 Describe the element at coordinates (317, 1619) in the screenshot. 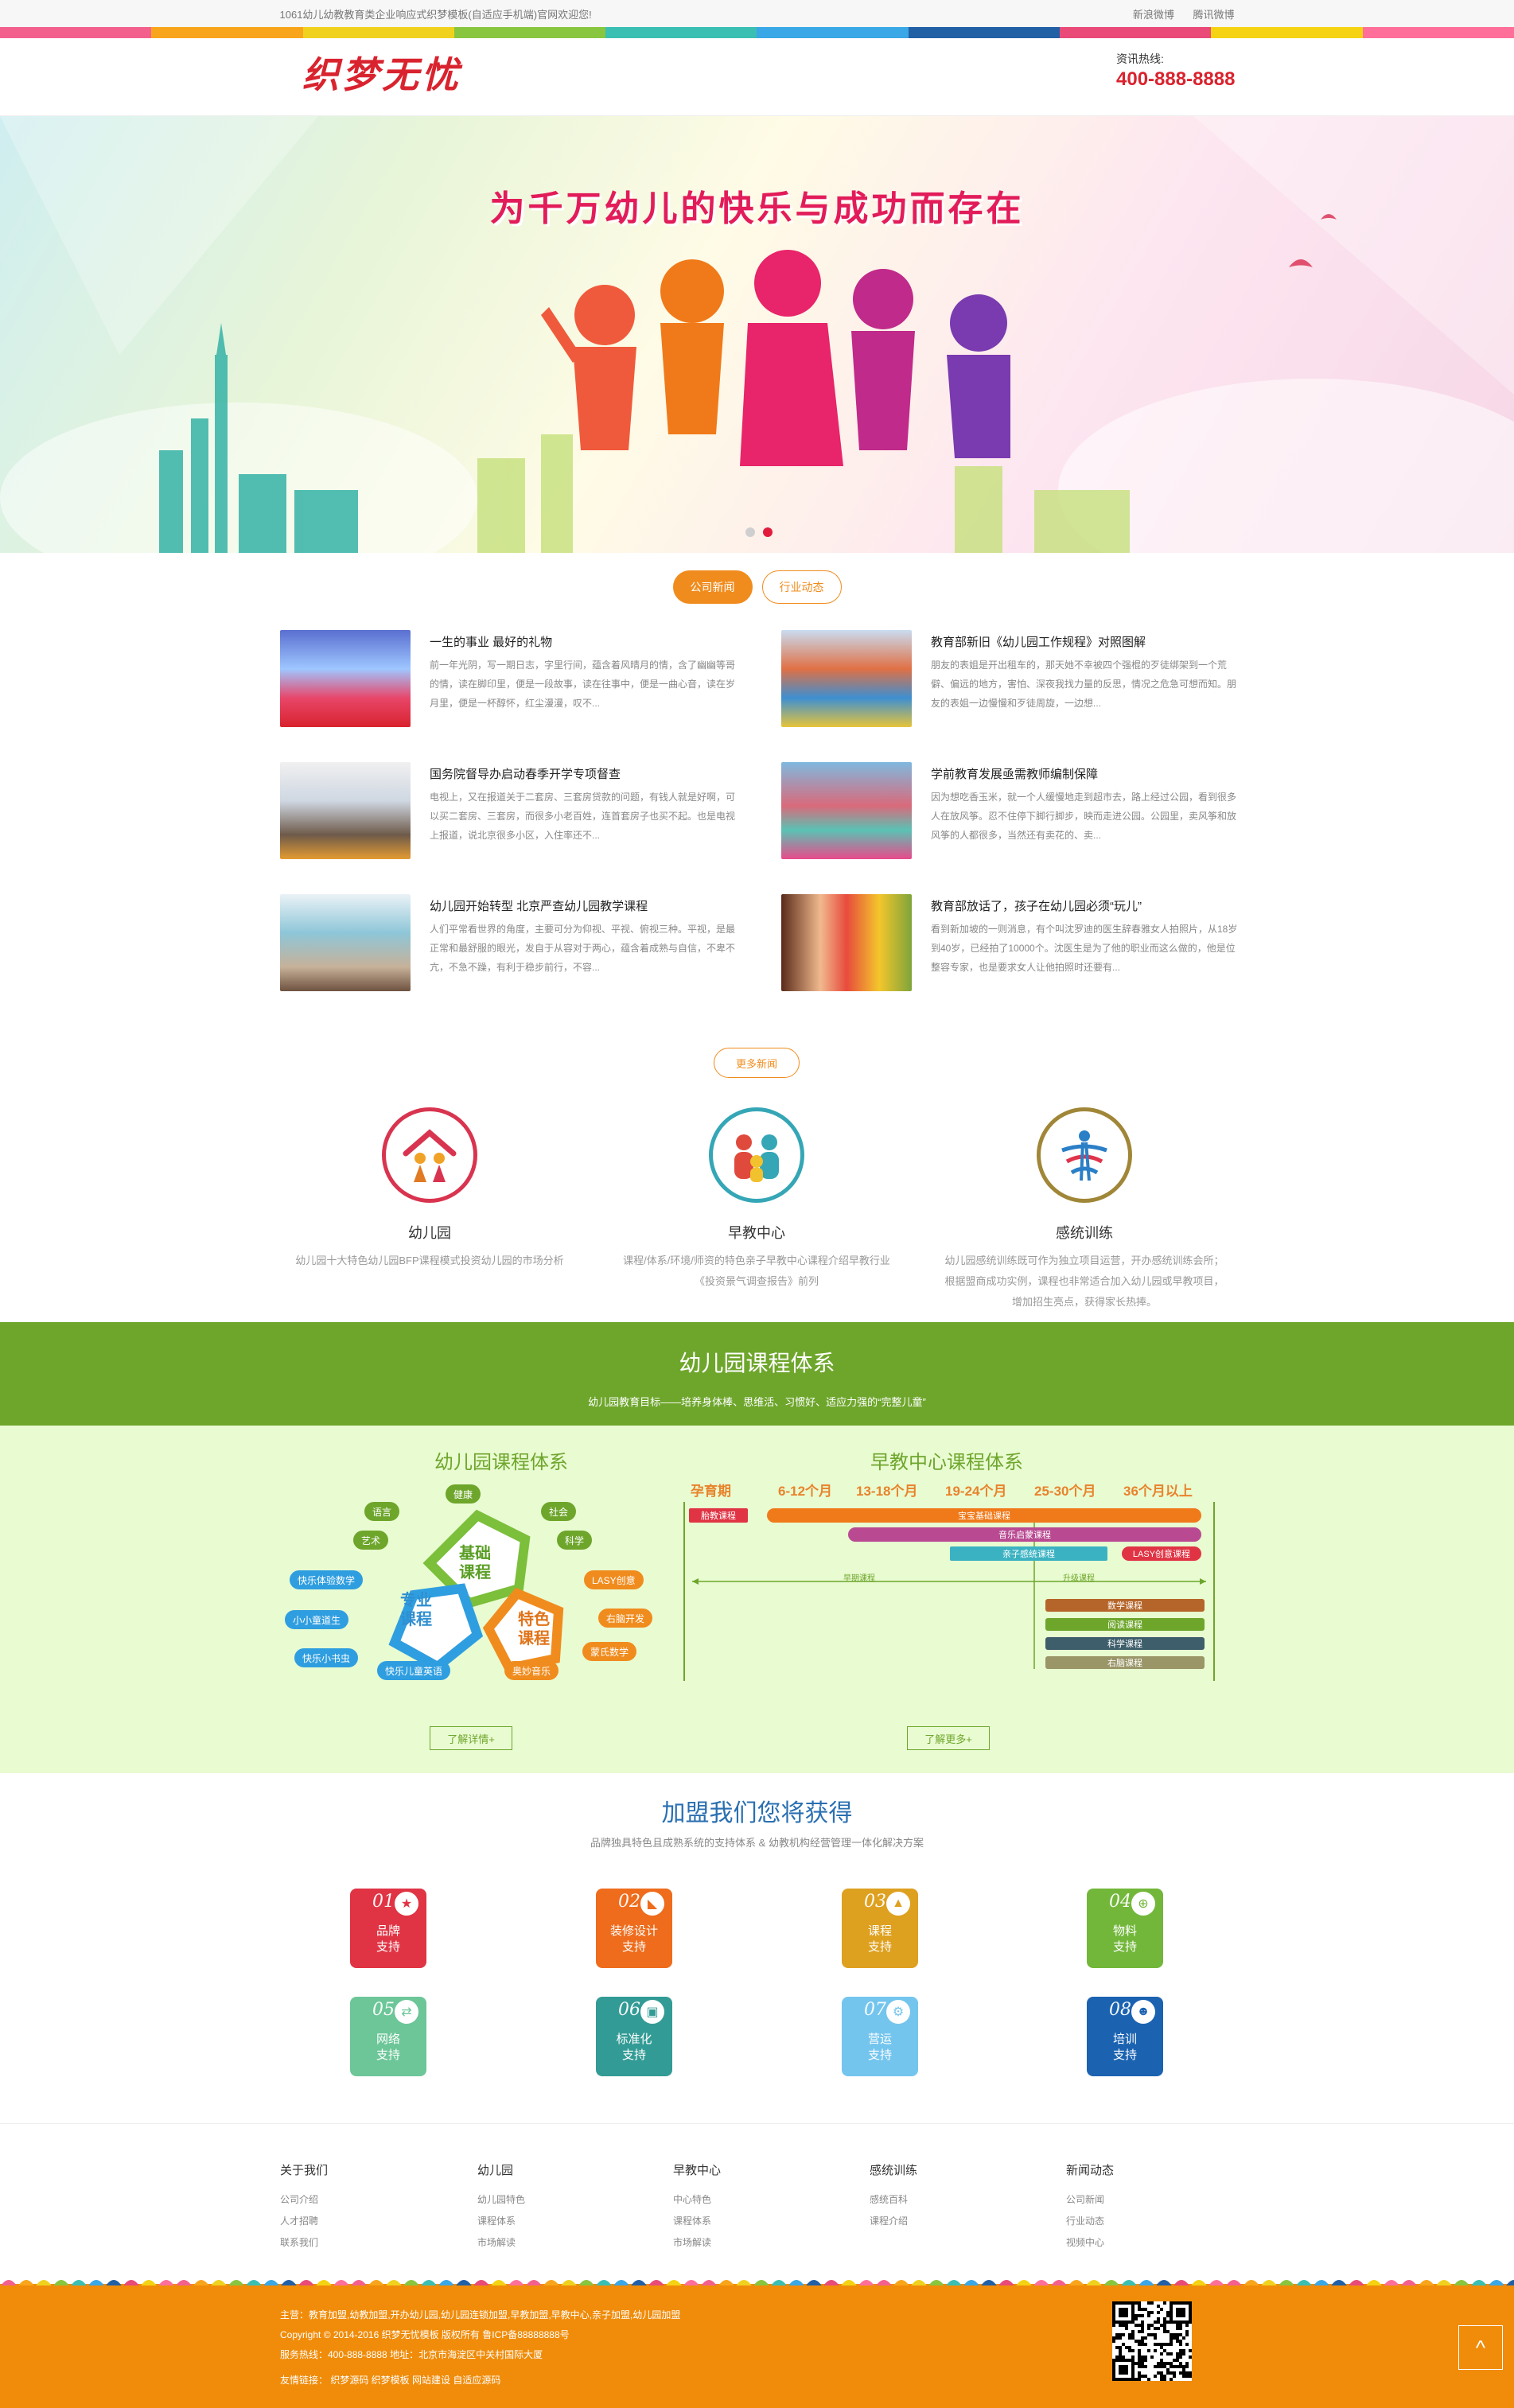

I see `tag-student: 小小童道生` at that location.